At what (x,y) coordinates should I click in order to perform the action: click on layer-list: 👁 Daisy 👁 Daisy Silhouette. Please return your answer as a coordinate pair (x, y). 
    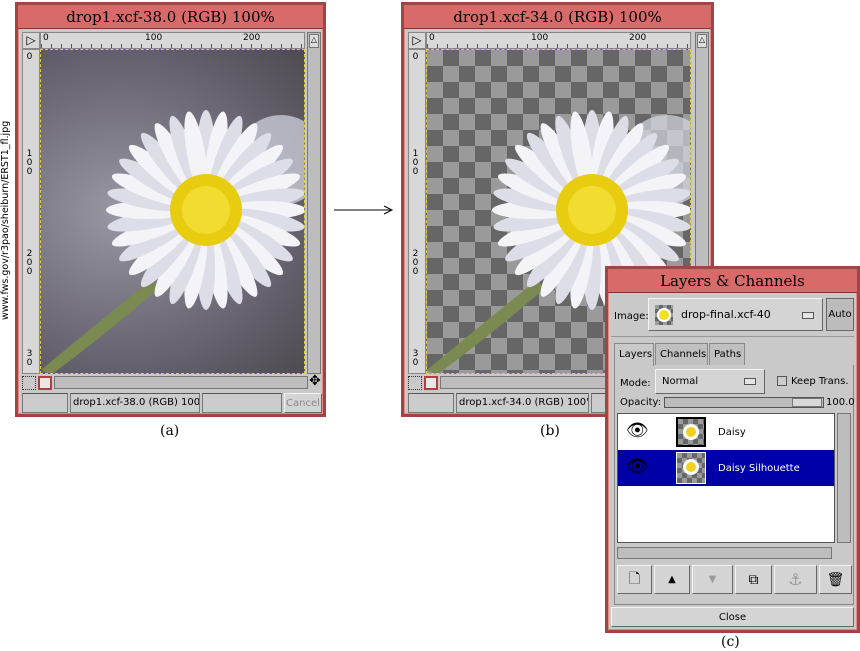
    Looking at the image, I should click on (726, 478).